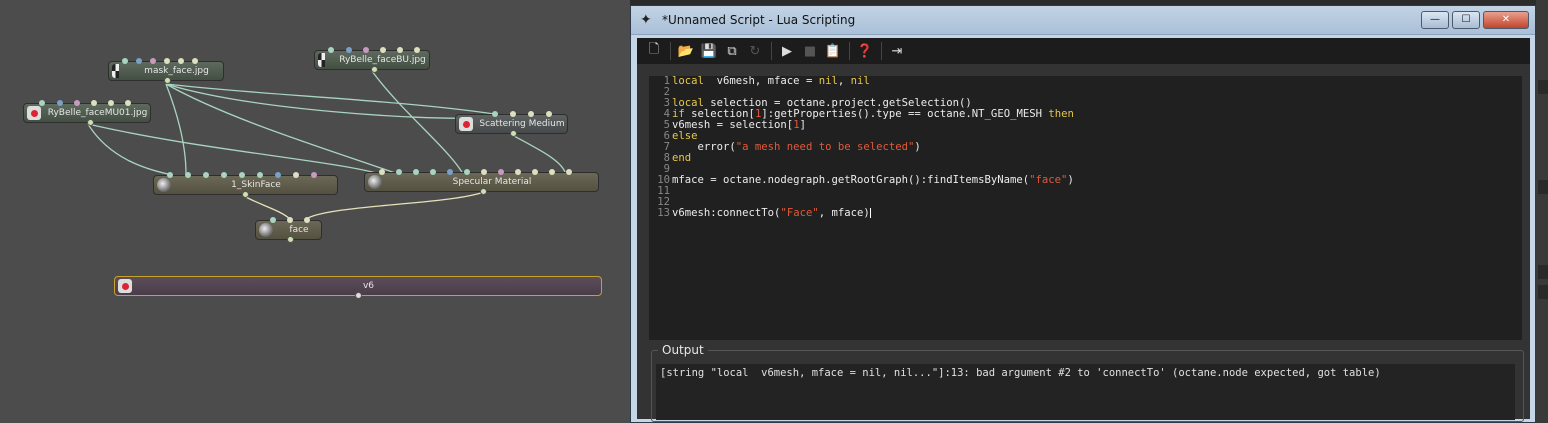 The height and width of the screenshot is (423, 1548). What do you see at coordinates (833, 51) in the screenshot?
I see `paste-icon: 📋` at bounding box center [833, 51].